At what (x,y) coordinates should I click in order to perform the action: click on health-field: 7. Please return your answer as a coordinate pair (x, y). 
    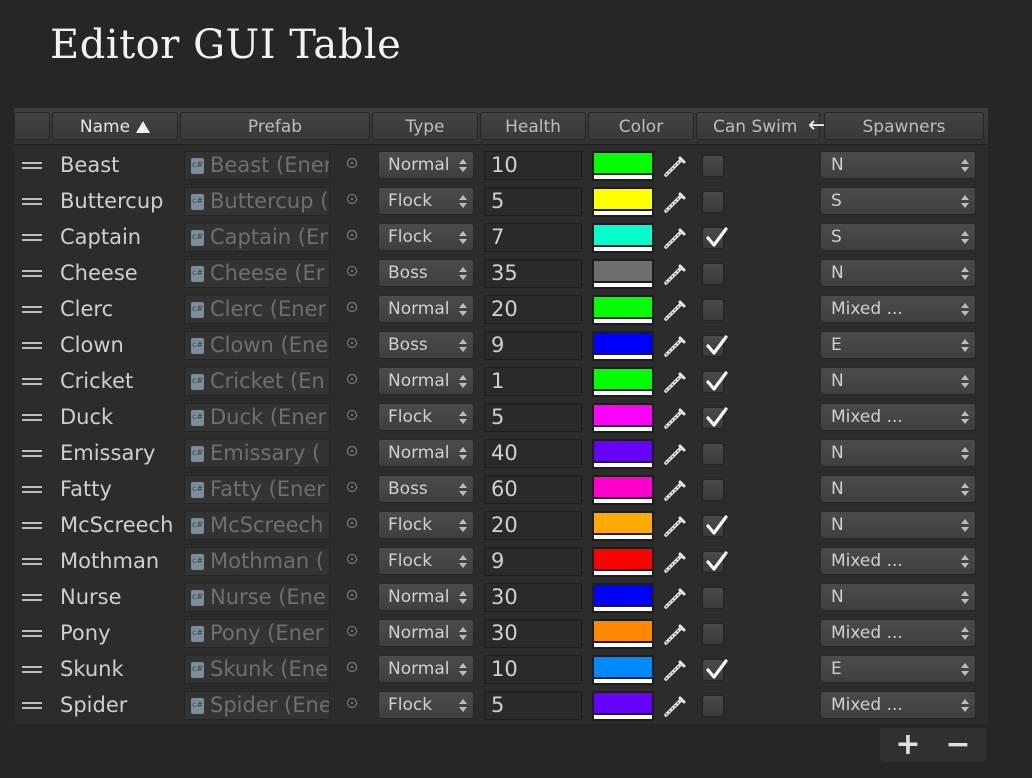
    Looking at the image, I should click on (533, 237).